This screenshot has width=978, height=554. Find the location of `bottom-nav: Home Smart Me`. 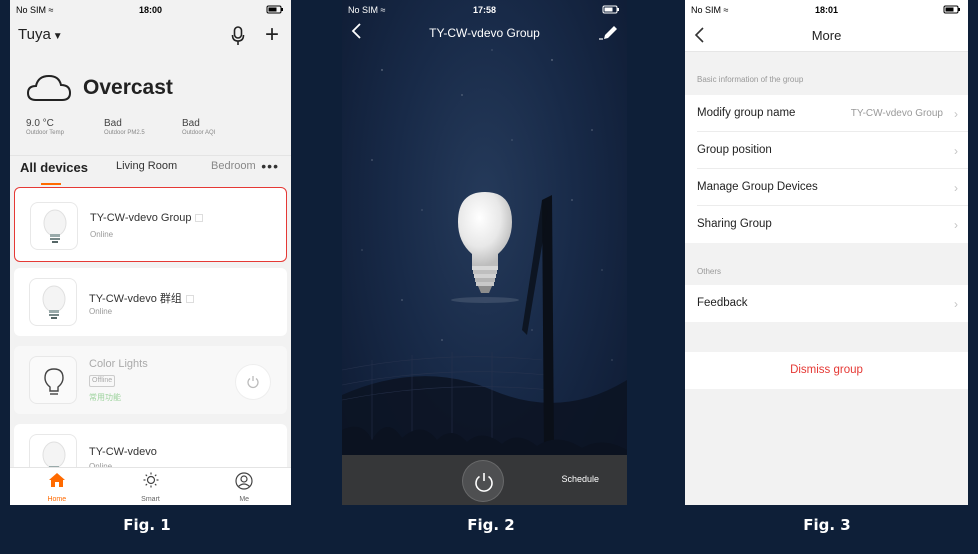

bottom-nav: Home Smart Me is located at coordinates (150, 486).